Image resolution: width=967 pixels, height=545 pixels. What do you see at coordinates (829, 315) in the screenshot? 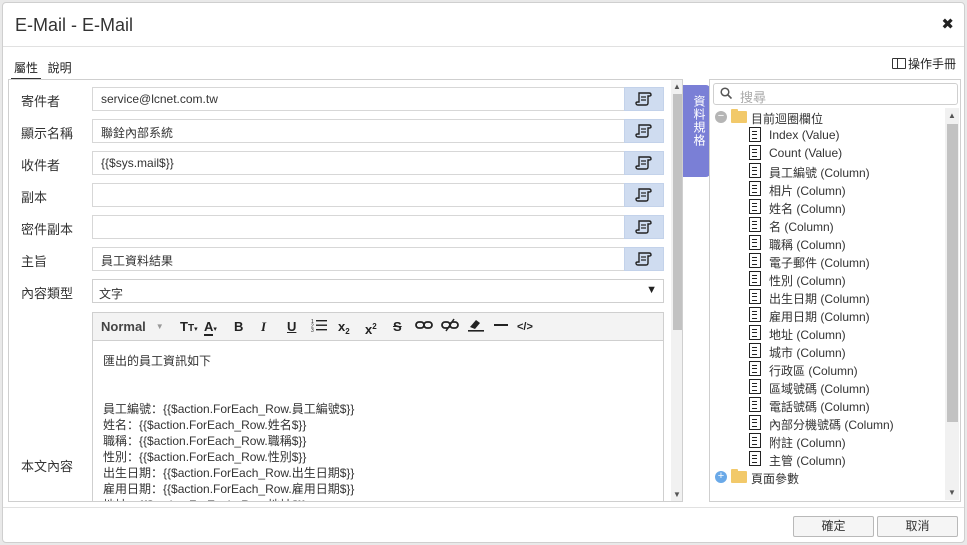
I see `tree-item: 雇用日期 (Column)` at bounding box center [829, 315].